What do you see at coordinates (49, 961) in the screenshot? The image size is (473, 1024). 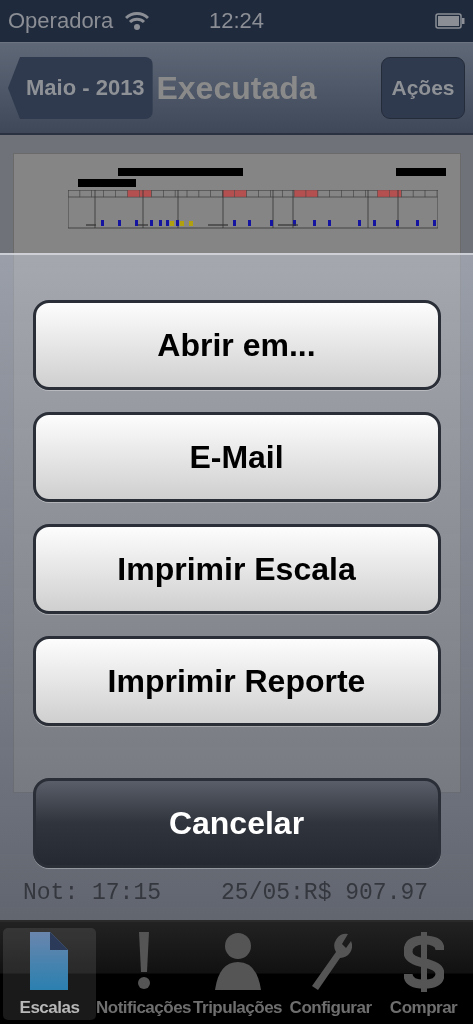 I see `document-icon` at bounding box center [49, 961].